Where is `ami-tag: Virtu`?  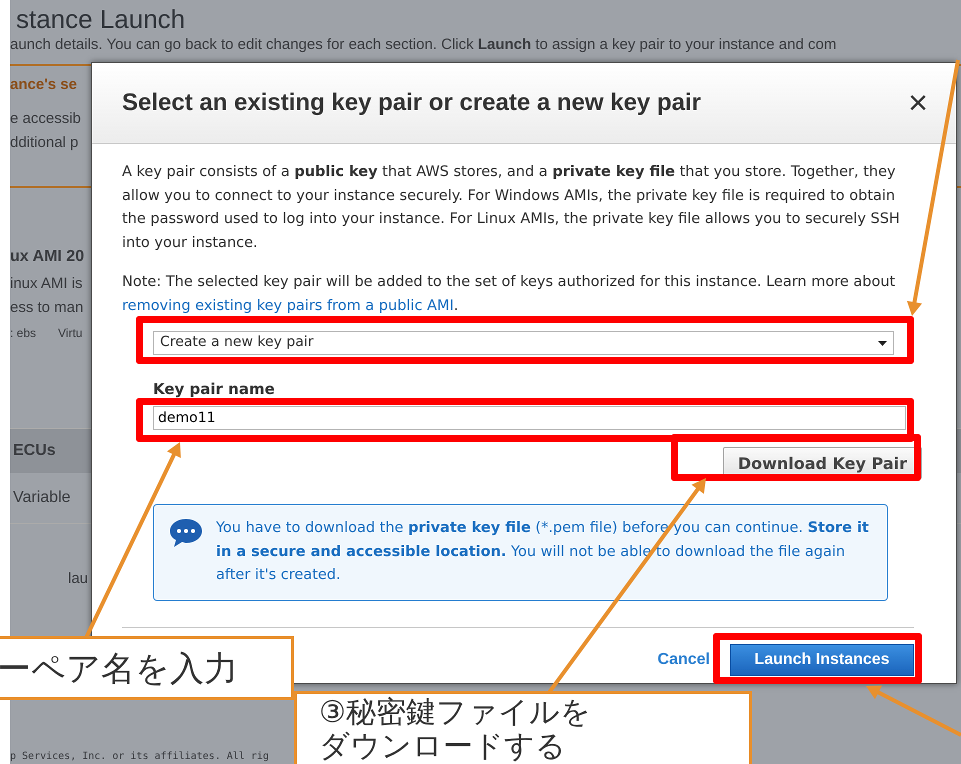
ami-tag: Virtu is located at coordinates (70, 333).